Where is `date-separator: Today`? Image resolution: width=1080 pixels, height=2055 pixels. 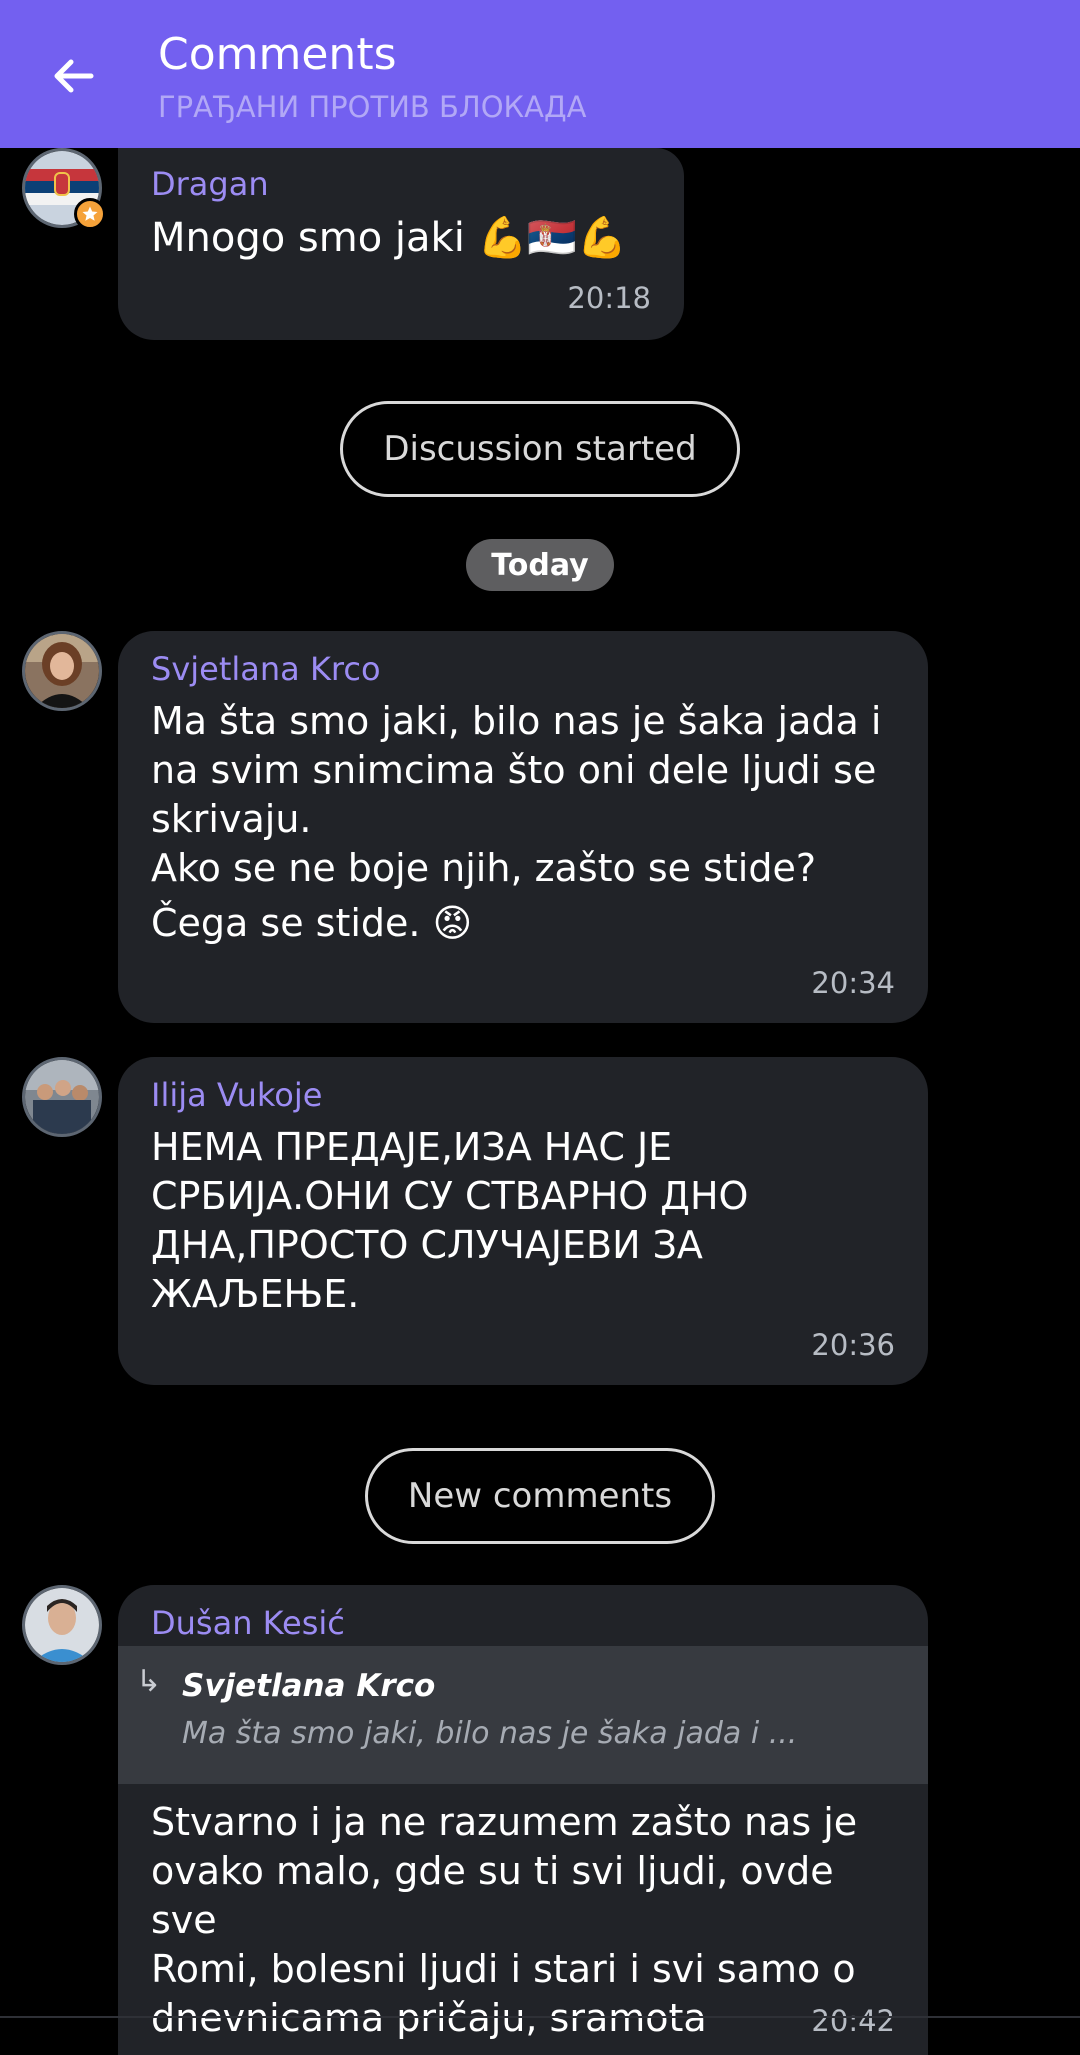
date-separator: Today is located at coordinates (540, 565).